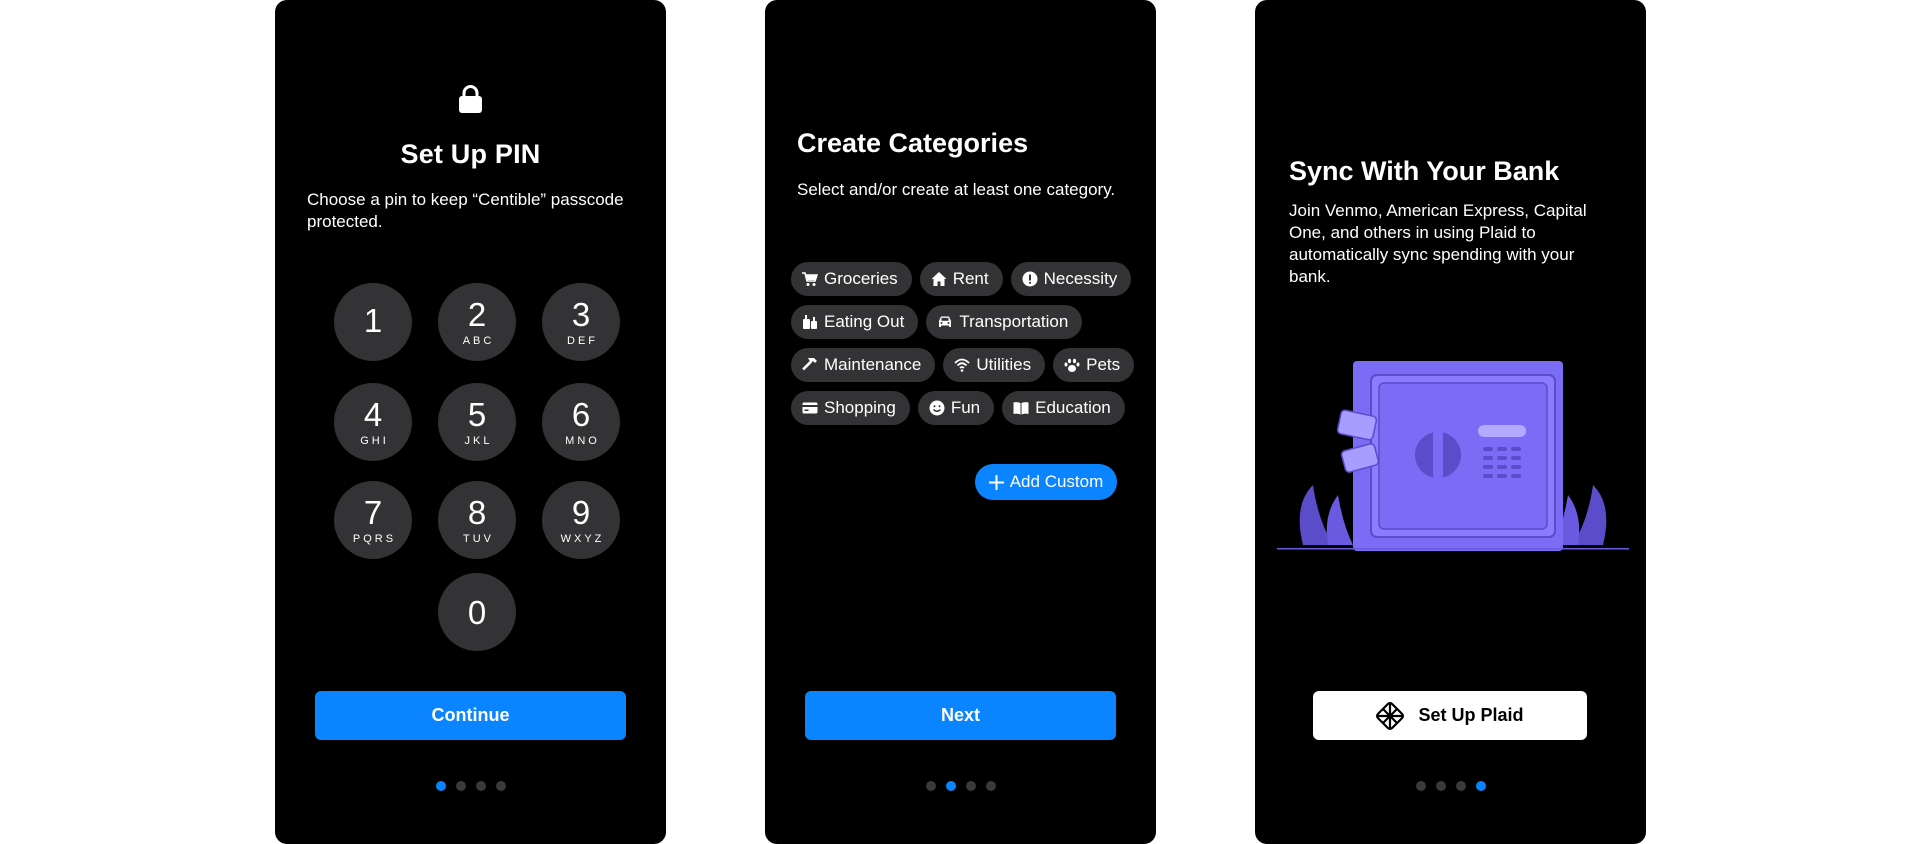 The image size is (1920, 844). I want to click on category-chip-necessity: Necessity, so click(1071, 279).